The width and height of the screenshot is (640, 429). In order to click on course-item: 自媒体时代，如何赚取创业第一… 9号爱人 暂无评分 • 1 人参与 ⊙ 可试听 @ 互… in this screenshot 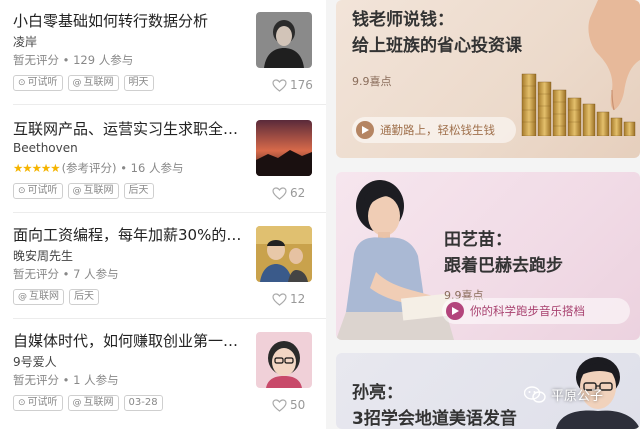, I will do `click(163, 373)`.